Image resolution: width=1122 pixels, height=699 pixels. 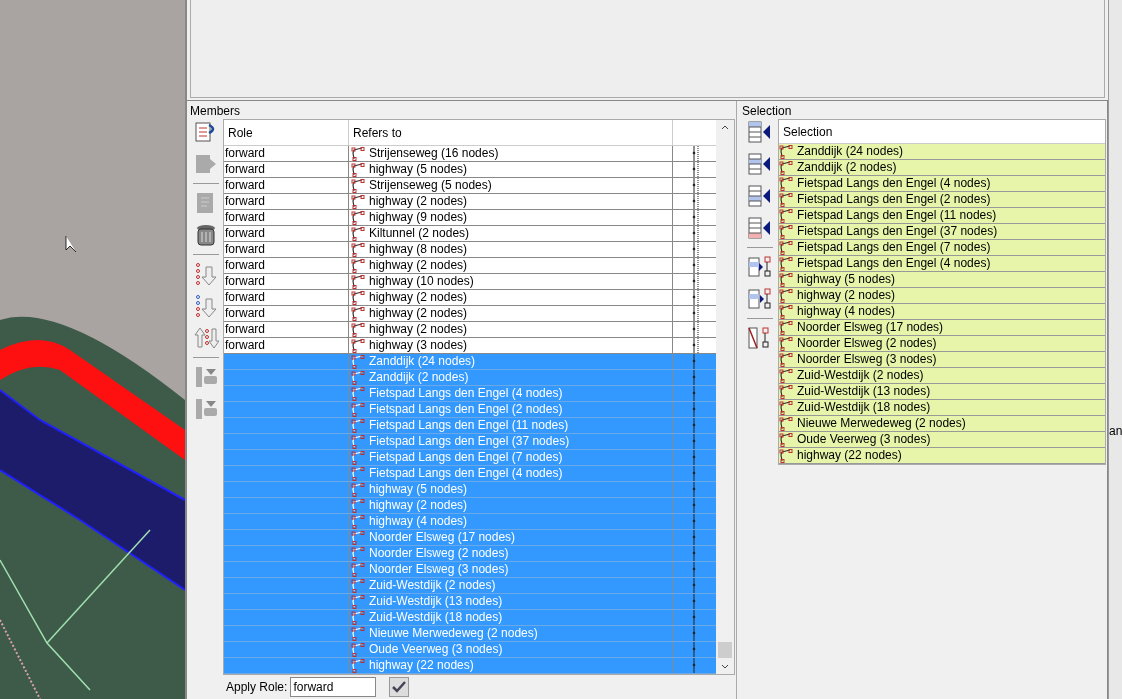 I want to click on apply-button, so click(x=399, y=687).